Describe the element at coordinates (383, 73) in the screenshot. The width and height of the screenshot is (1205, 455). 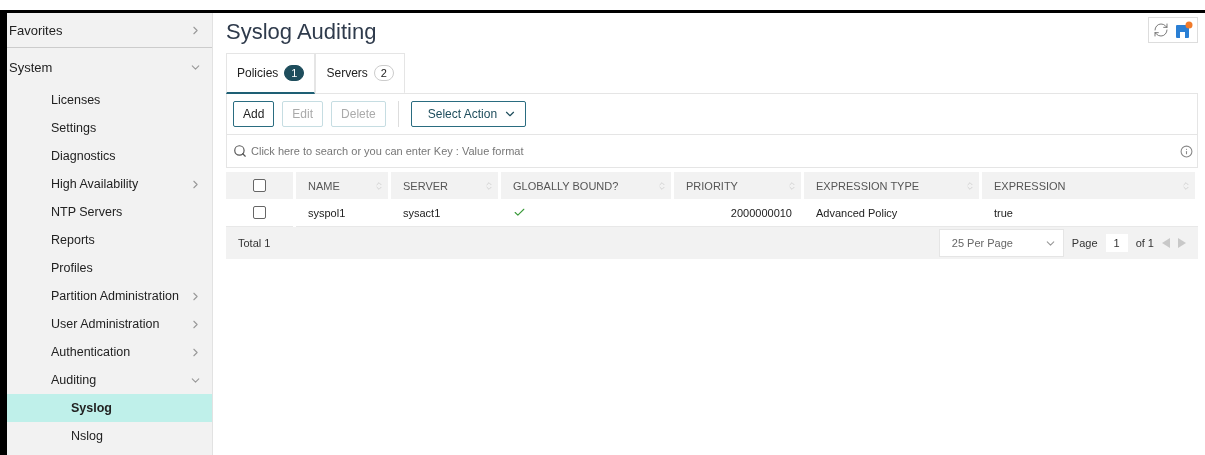
I see `count-badge: 2` at that location.